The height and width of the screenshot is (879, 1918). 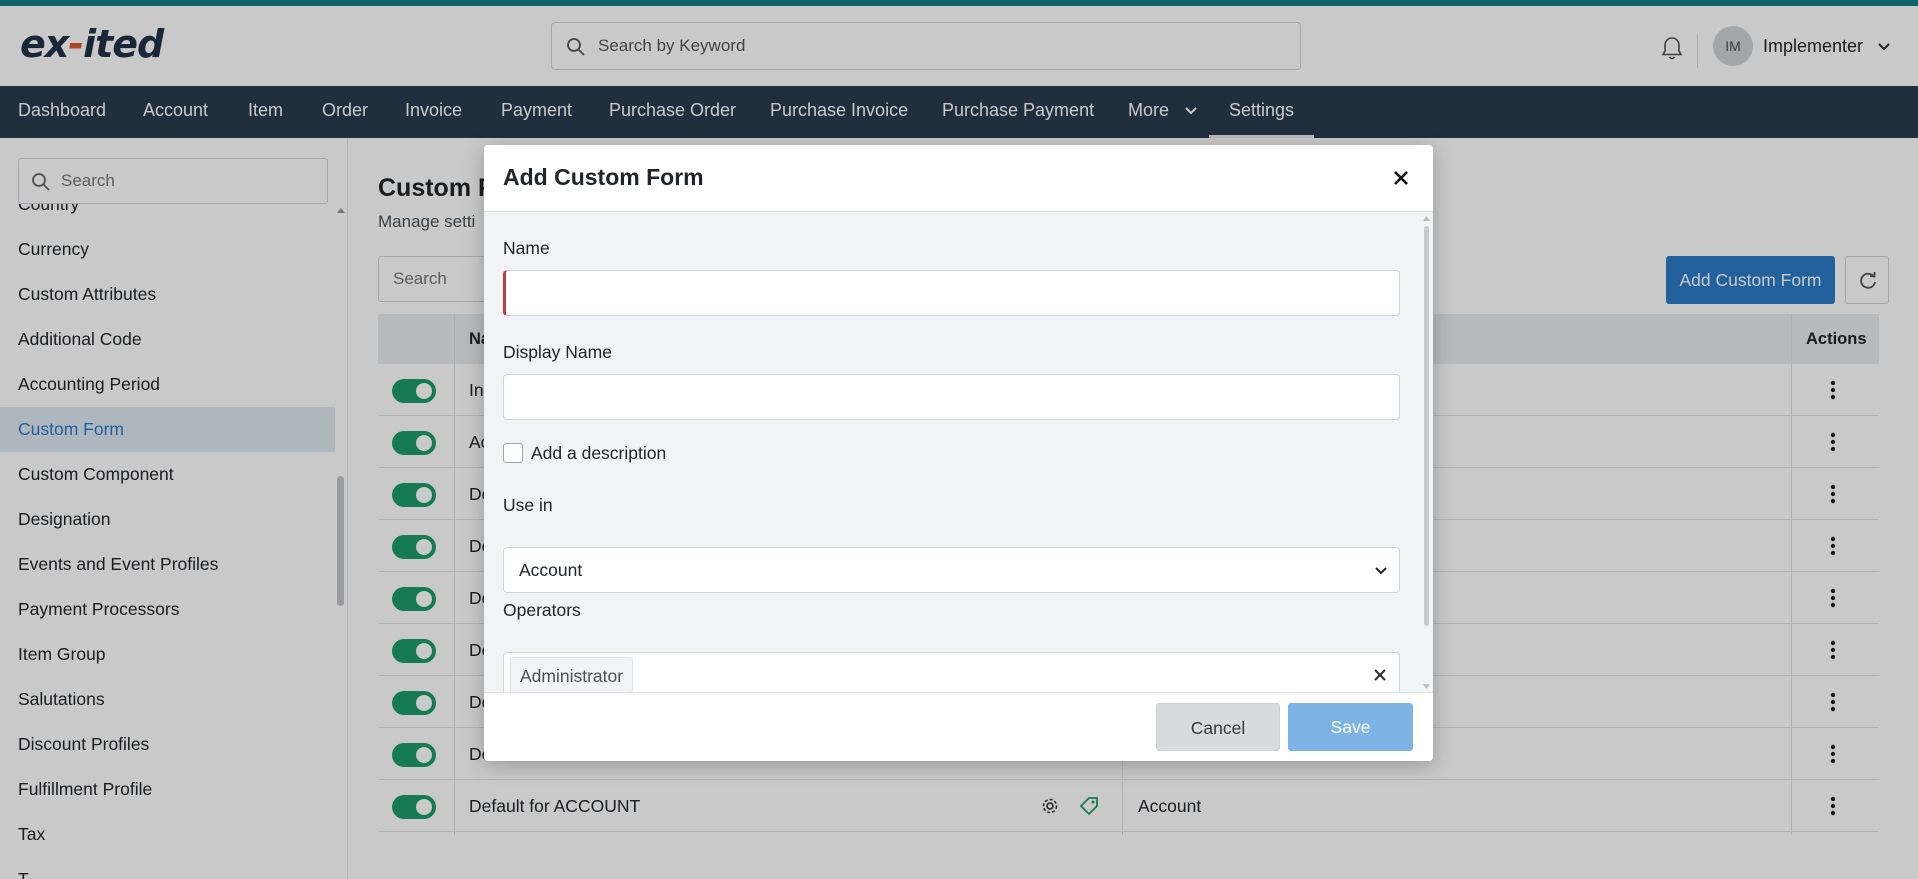 I want to click on modal-header: Add Custom Form, so click(x=958, y=178).